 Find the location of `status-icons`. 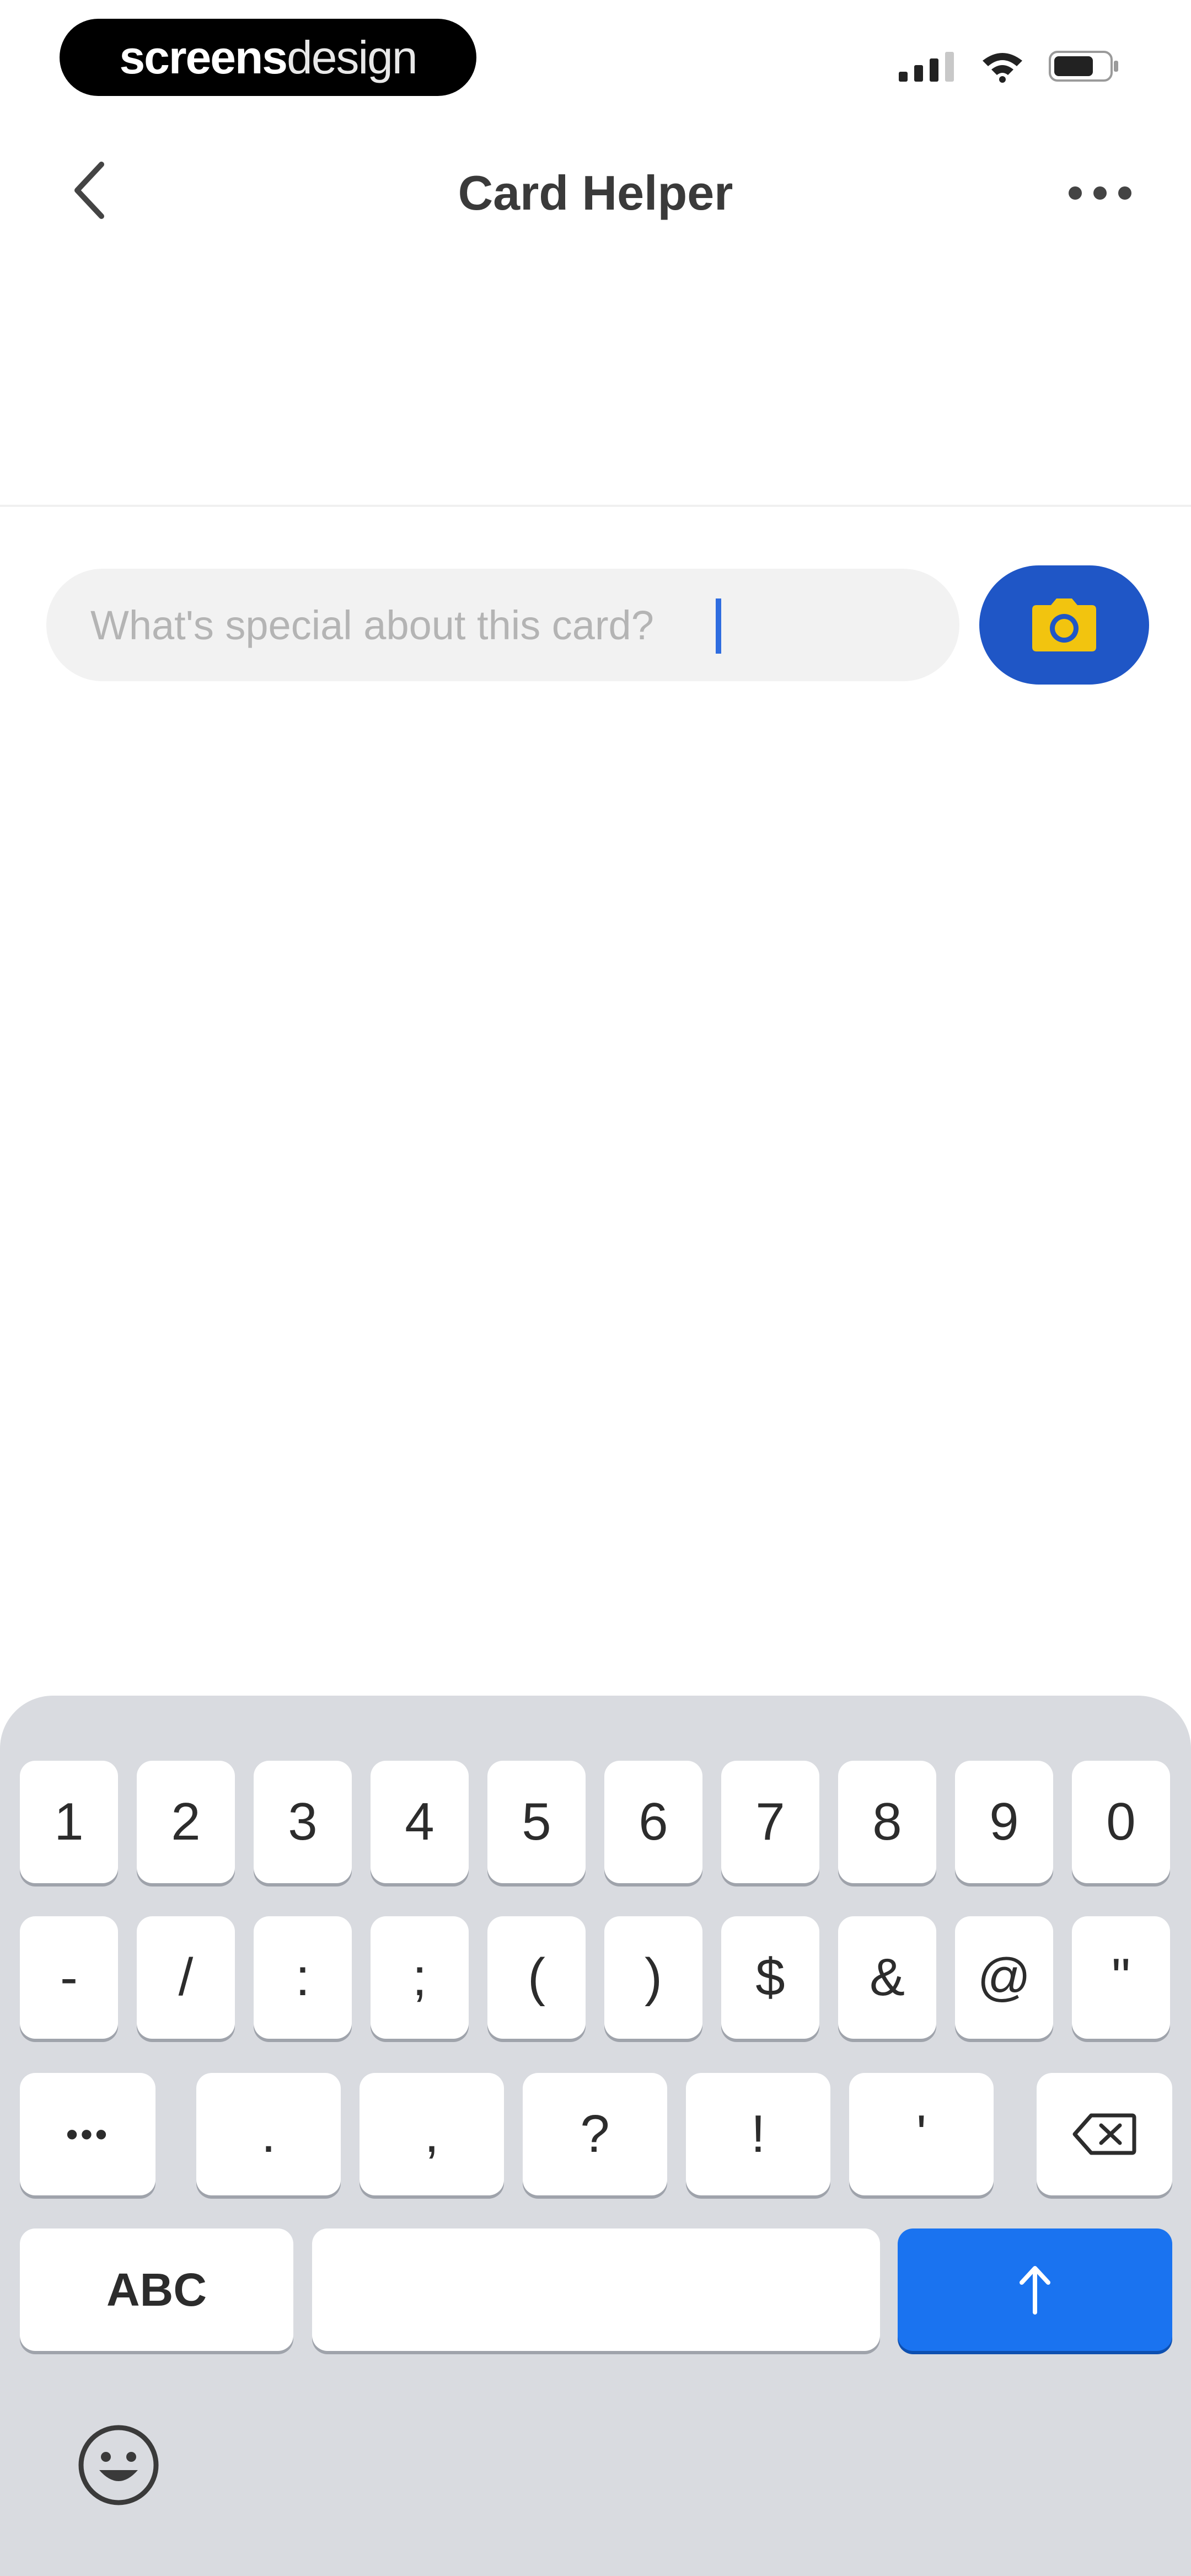

status-icons is located at coordinates (1009, 66).